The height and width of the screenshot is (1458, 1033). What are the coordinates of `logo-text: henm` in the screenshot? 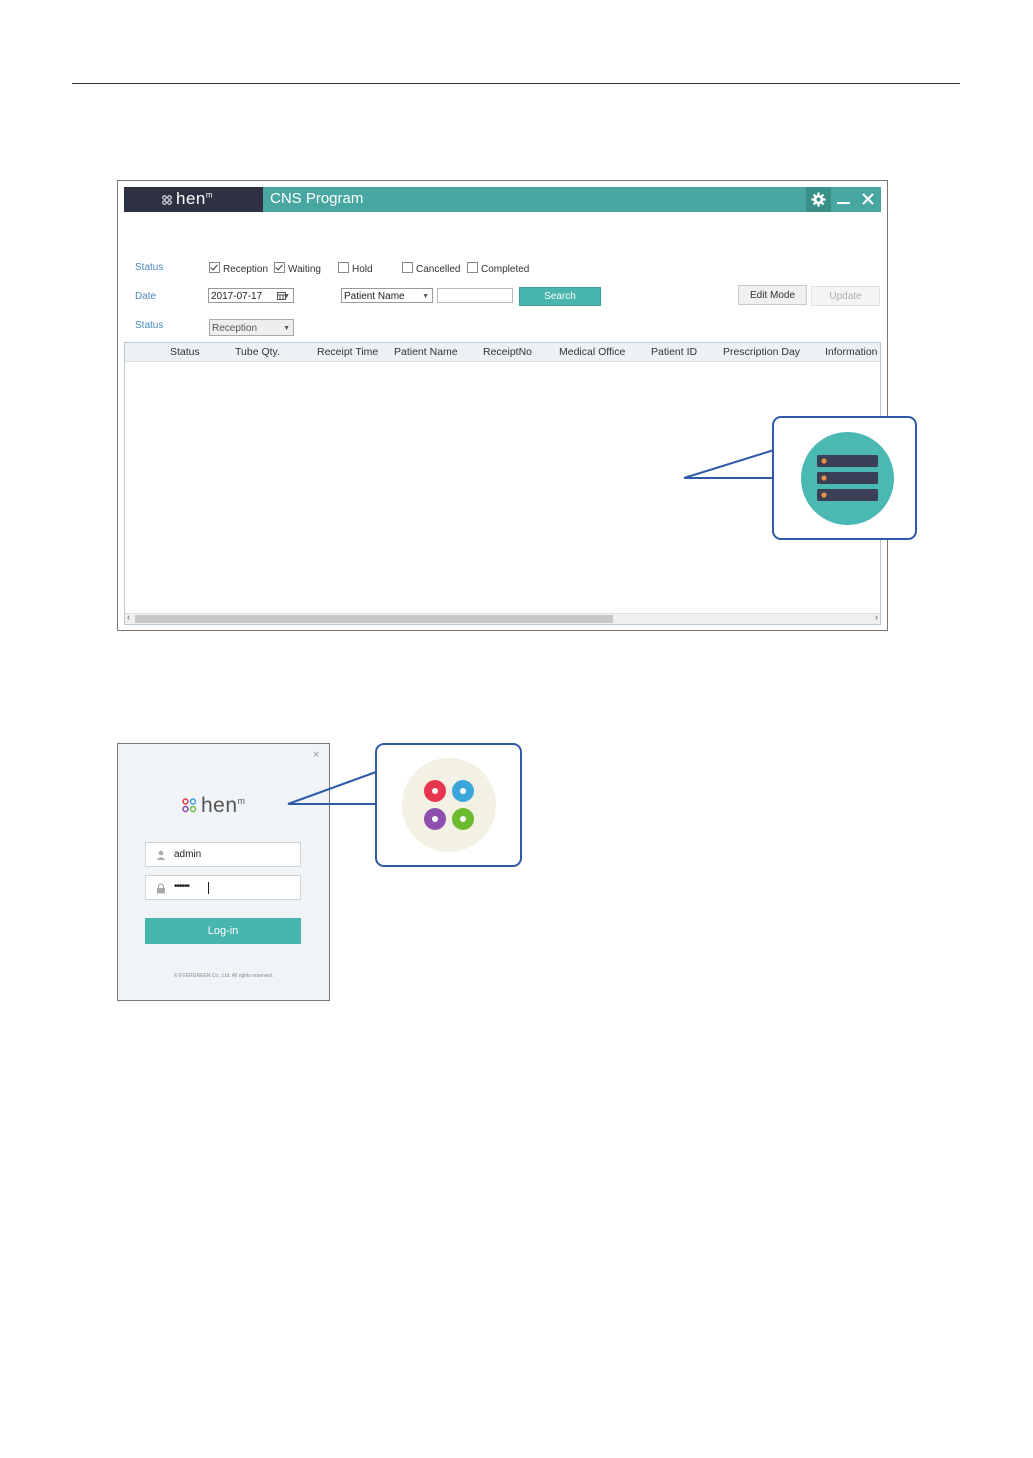 It's located at (195, 198).